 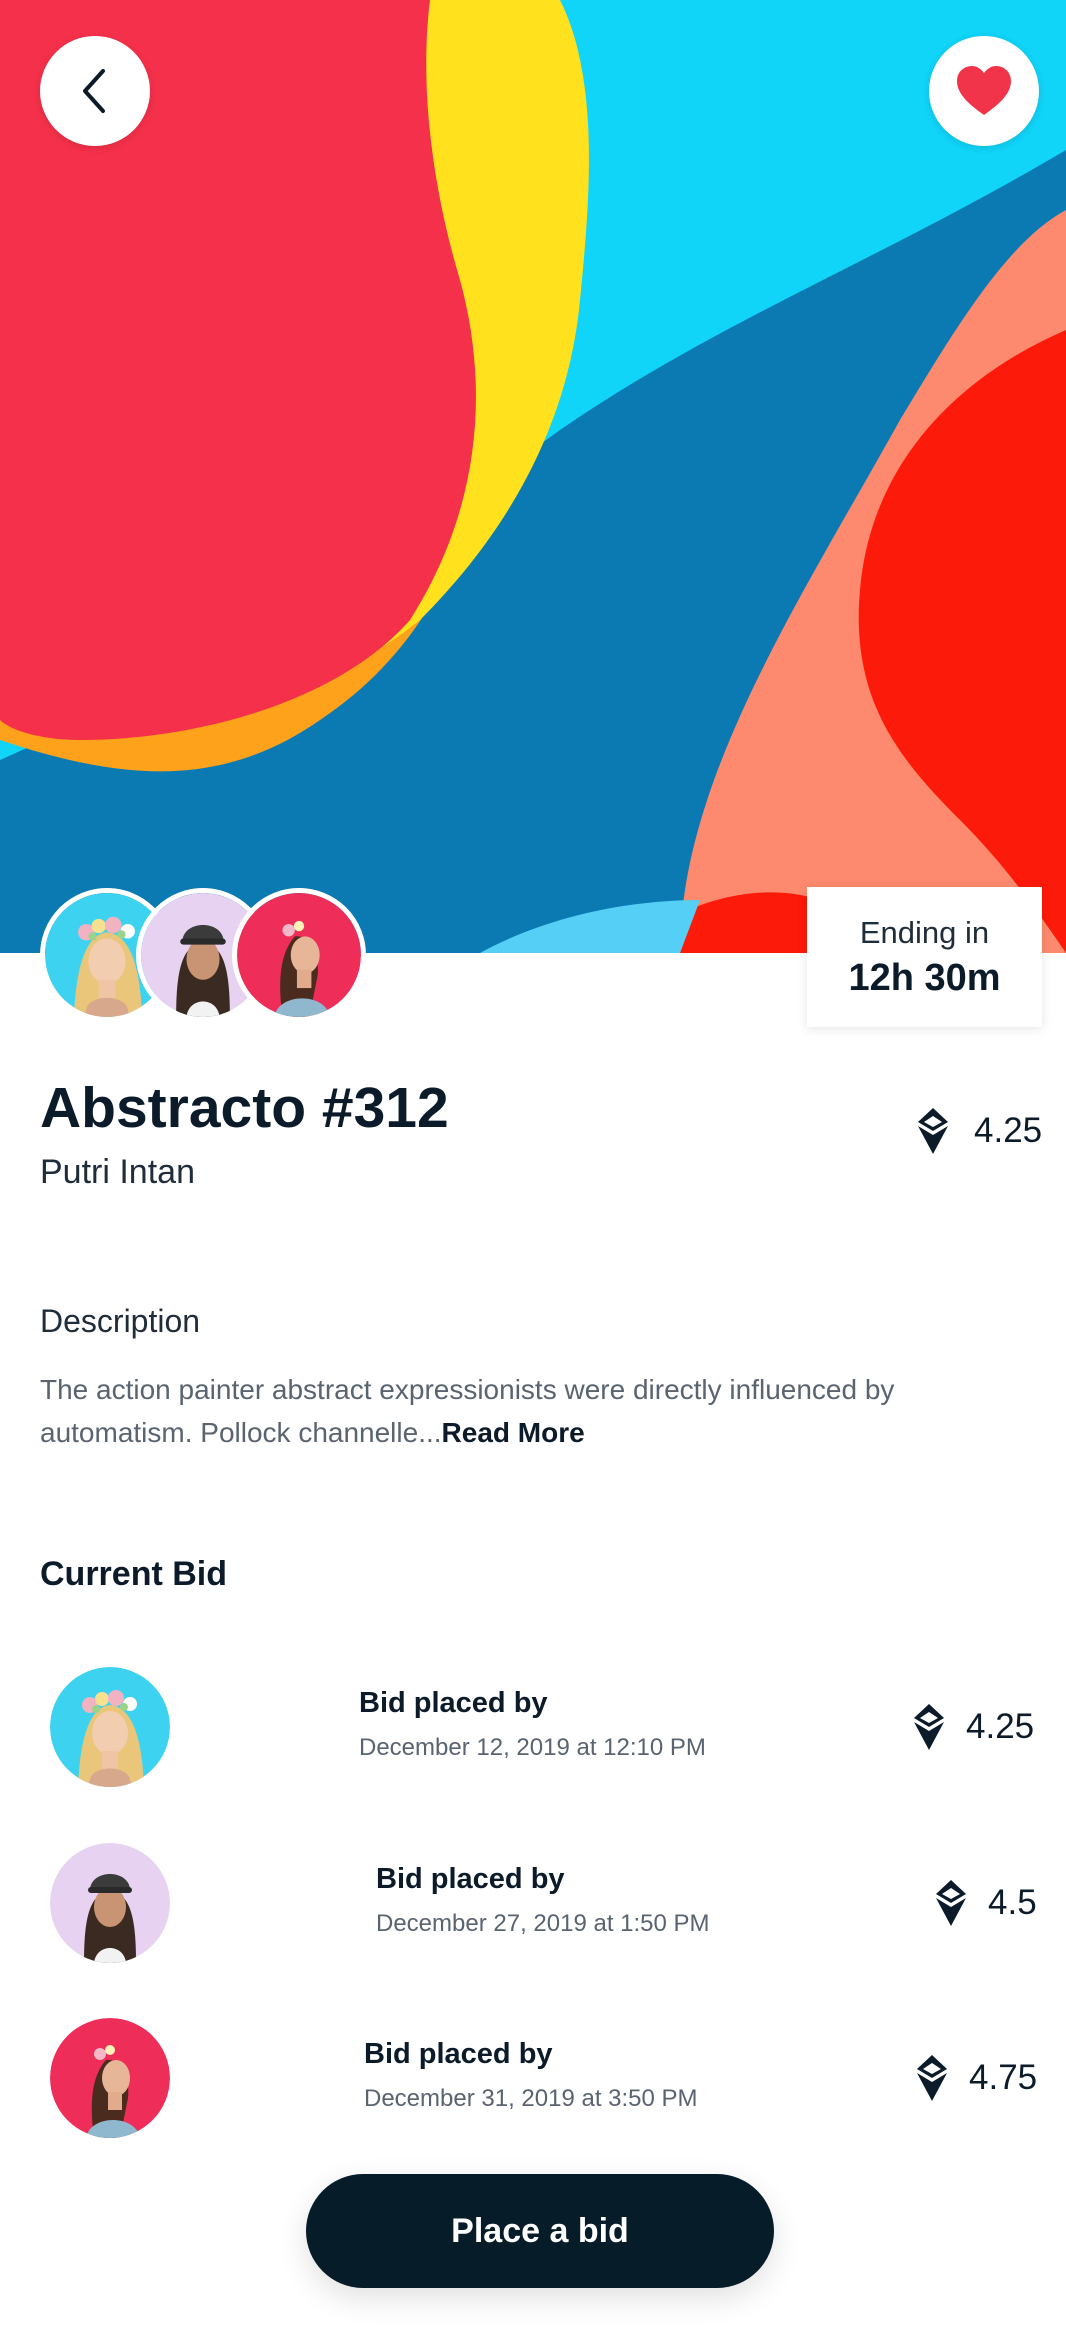 What do you see at coordinates (543, 1923) in the screenshot?
I see `bid-date: December 27, 2019 at 1:50 PM` at bounding box center [543, 1923].